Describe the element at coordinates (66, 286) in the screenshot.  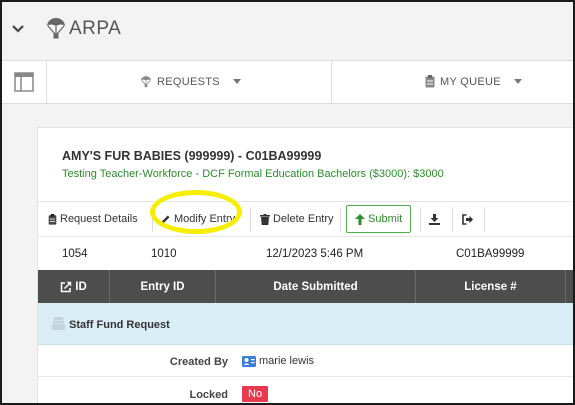
I see `external-link-icon` at that location.